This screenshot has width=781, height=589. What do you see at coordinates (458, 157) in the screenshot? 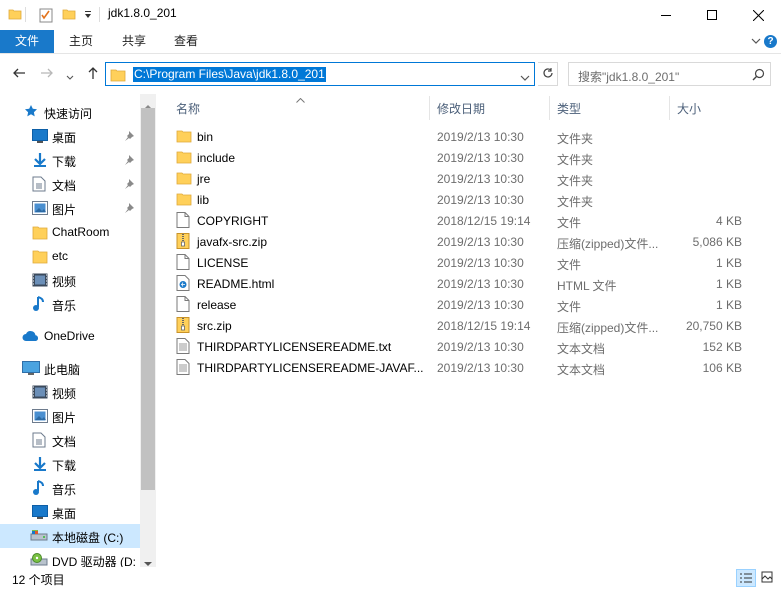
I see `file-row: include 2019/2/13 10:30 文件夹` at bounding box center [458, 157].